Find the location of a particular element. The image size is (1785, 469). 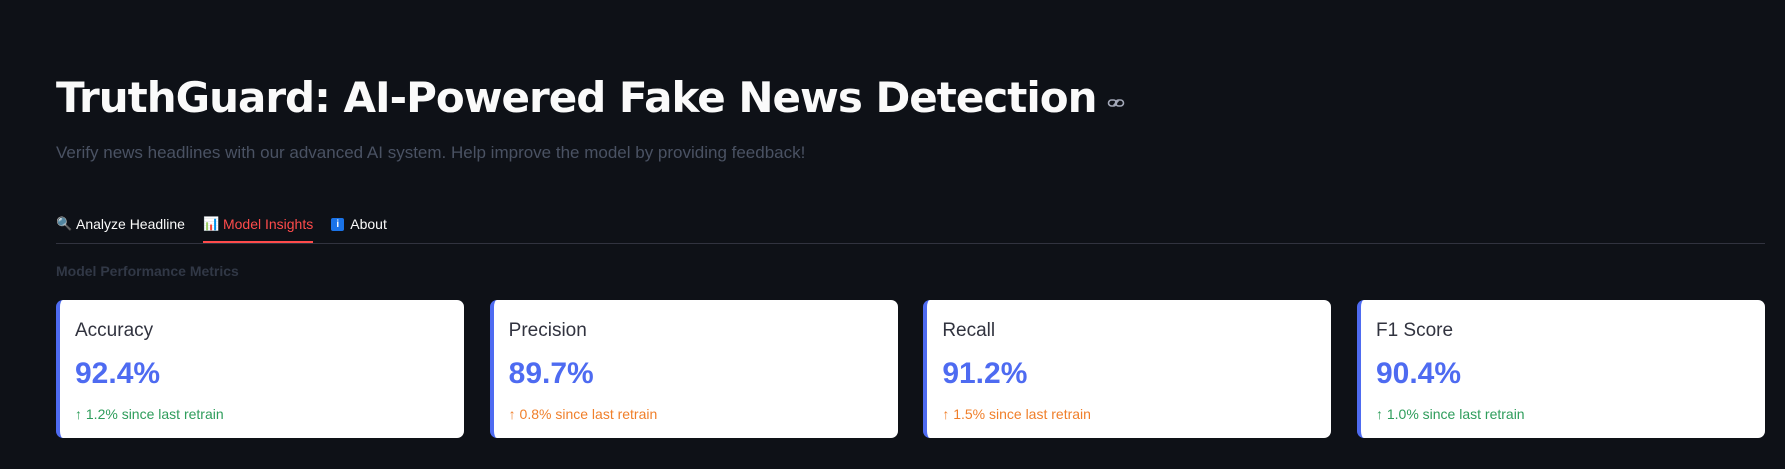

metric-delta: ↑ 1.2% since last retrain is located at coordinates (149, 414).